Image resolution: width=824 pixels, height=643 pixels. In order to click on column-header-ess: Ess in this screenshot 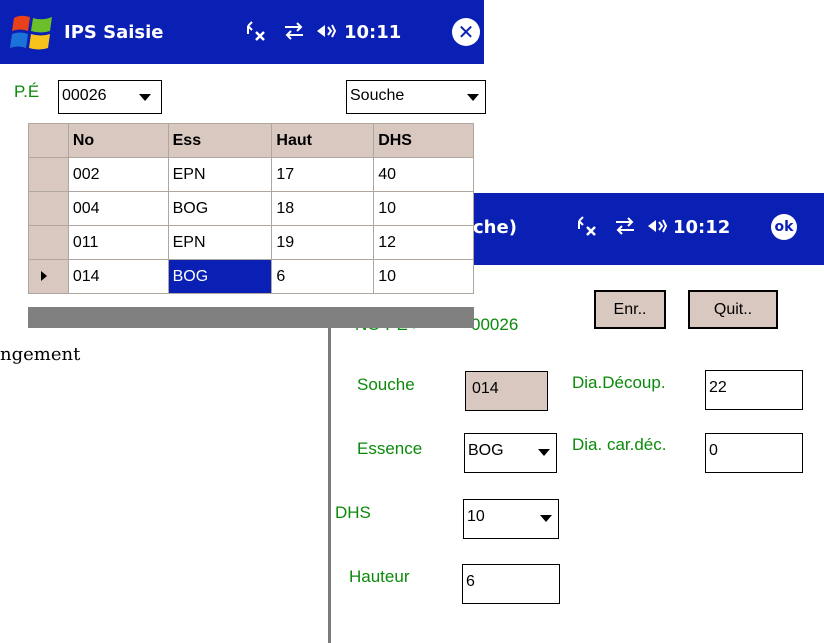, I will do `click(220, 140)`.